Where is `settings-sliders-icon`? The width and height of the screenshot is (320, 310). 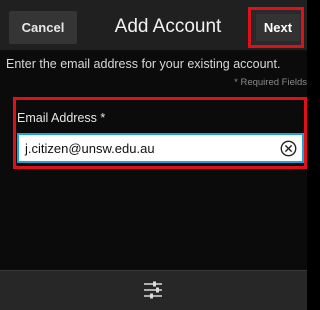
settings-sliders-icon is located at coordinates (153, 290).